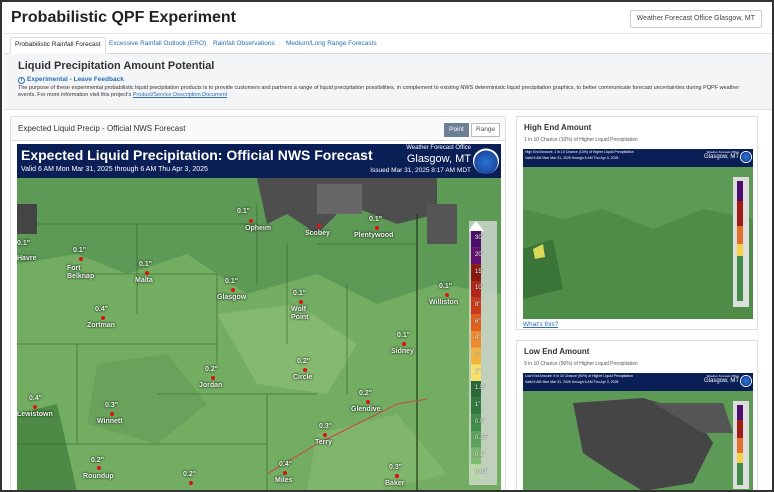 Image resolution: width=774 pixels, height=492 pixels. I want to click on city-value-glasgow: 0.1", so click(232, 281).